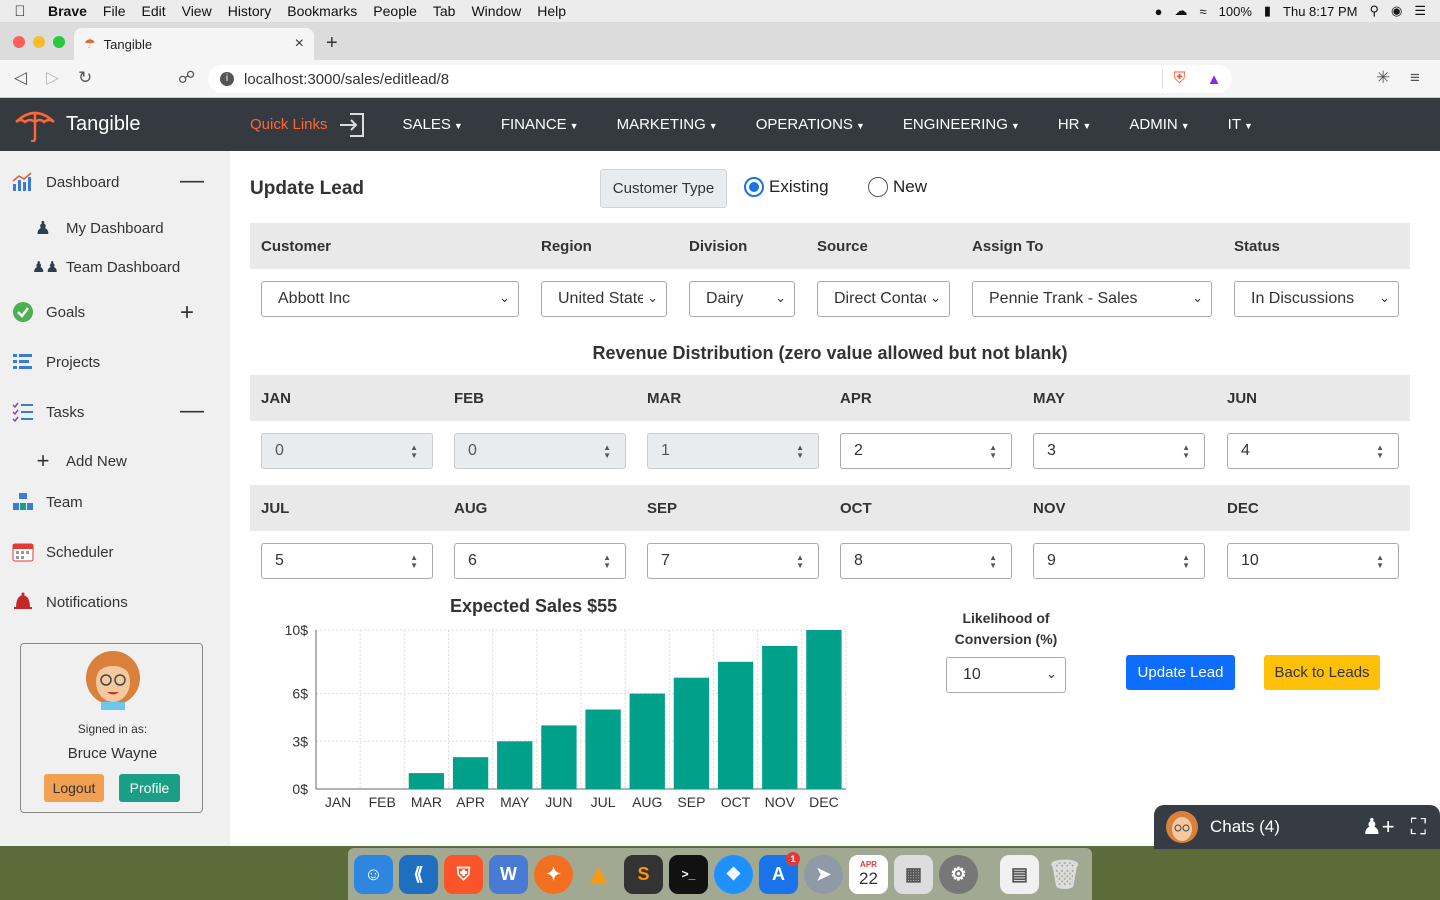 This screenshot has height=900, width=1440. What do you see at coordinates (1159, 124) in the screenshot?
I see `nav-admin: ADMIN ▼` at bounding box center [1159, 124].